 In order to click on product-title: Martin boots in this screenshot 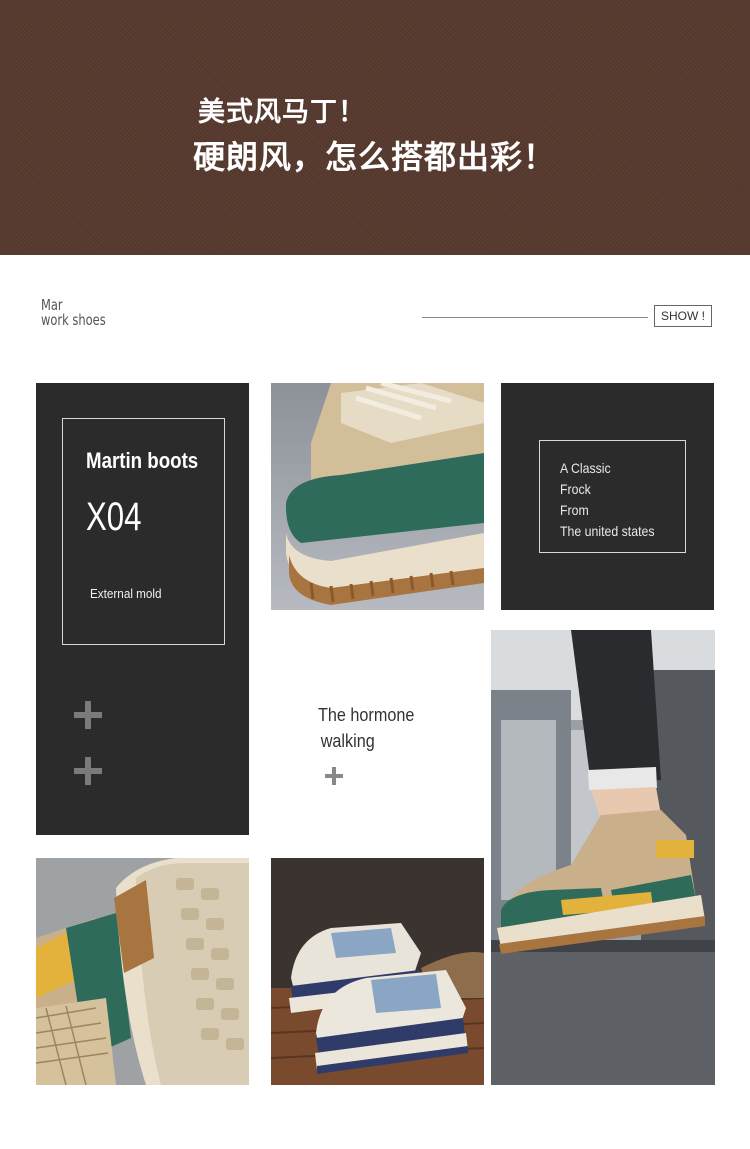, I will do `click(142, 460)`.